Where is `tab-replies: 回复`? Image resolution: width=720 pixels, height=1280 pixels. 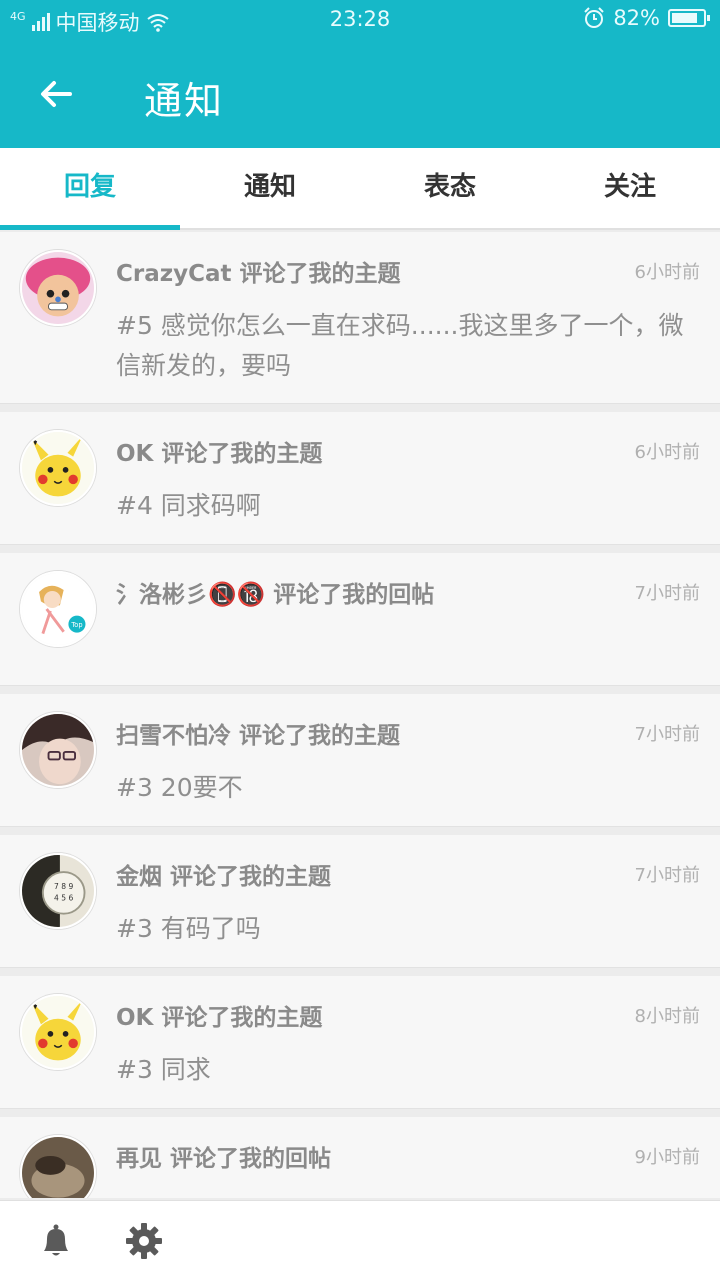 tab-replies: 回复 is located at coordinates (90, 189).